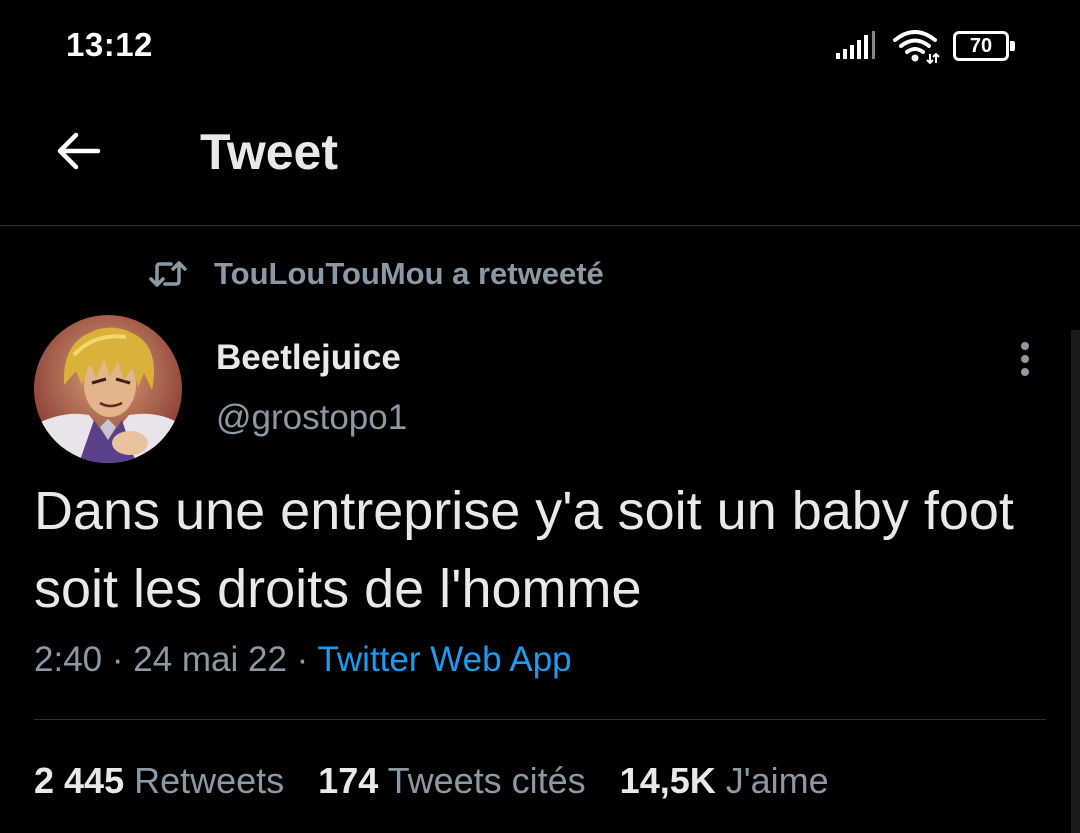  I want to click on scrollbar, so click(1075, 581).